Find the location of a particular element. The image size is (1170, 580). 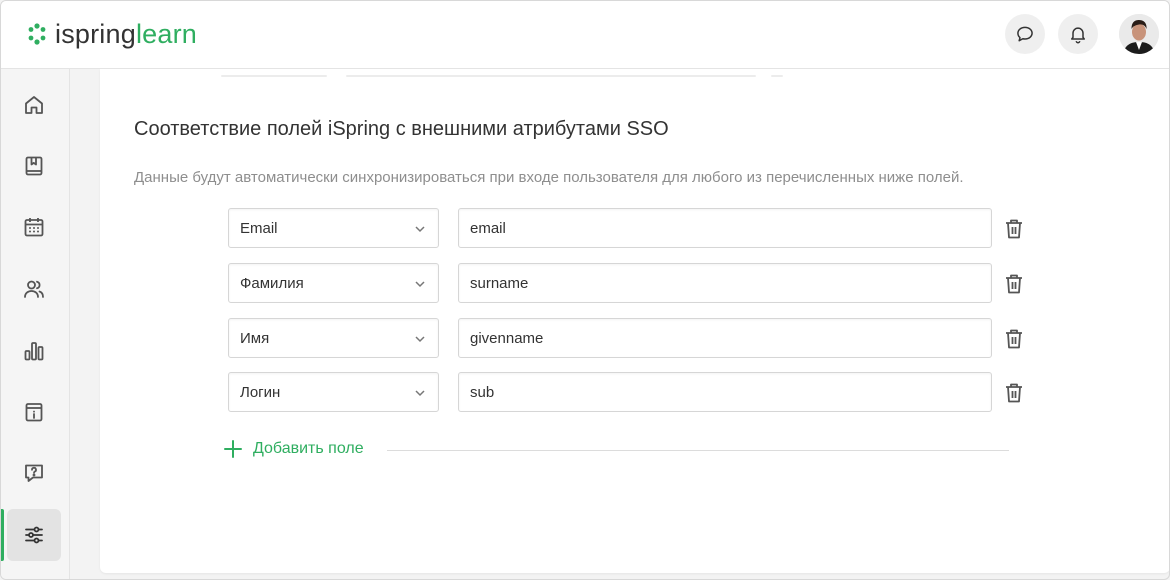

info-icon is located at coordinates (34, 412).